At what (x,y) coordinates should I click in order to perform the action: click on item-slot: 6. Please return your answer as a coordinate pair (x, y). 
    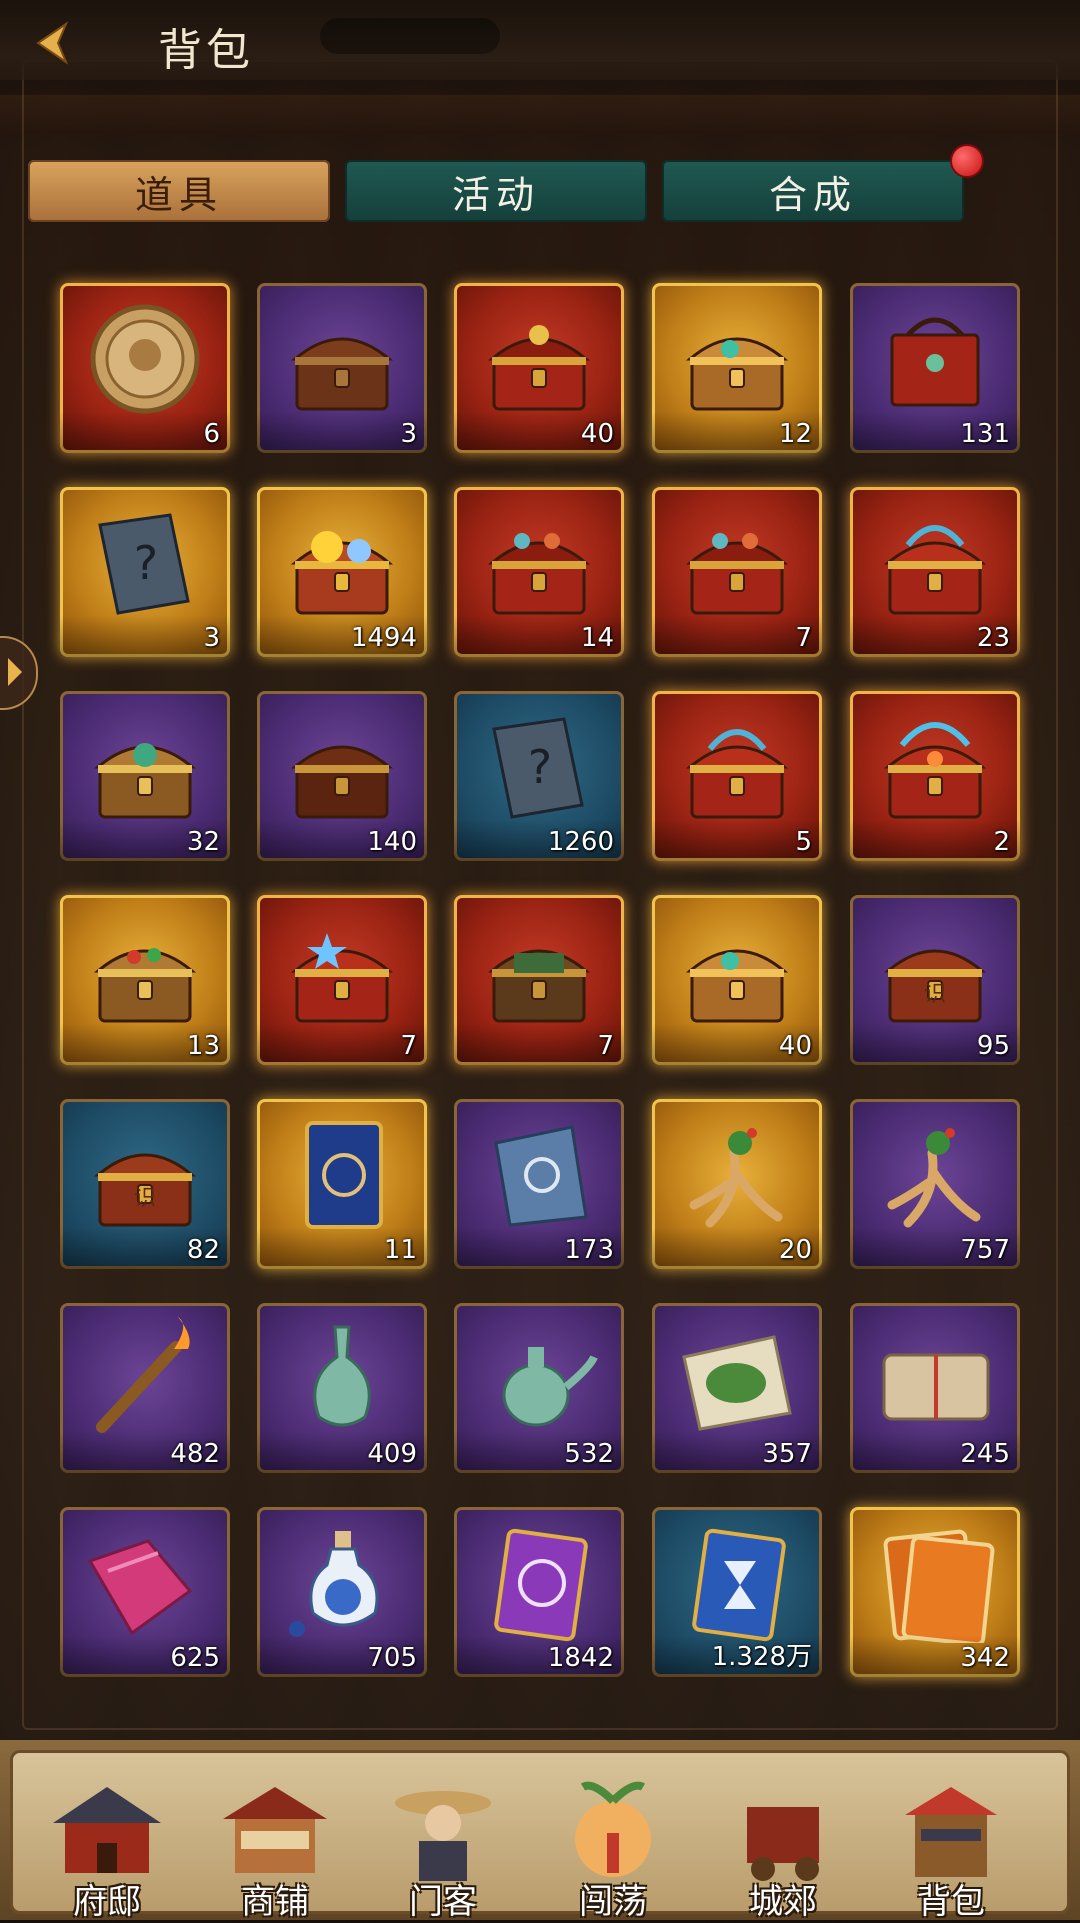
    Looking at the image, I should click on (145, 368).